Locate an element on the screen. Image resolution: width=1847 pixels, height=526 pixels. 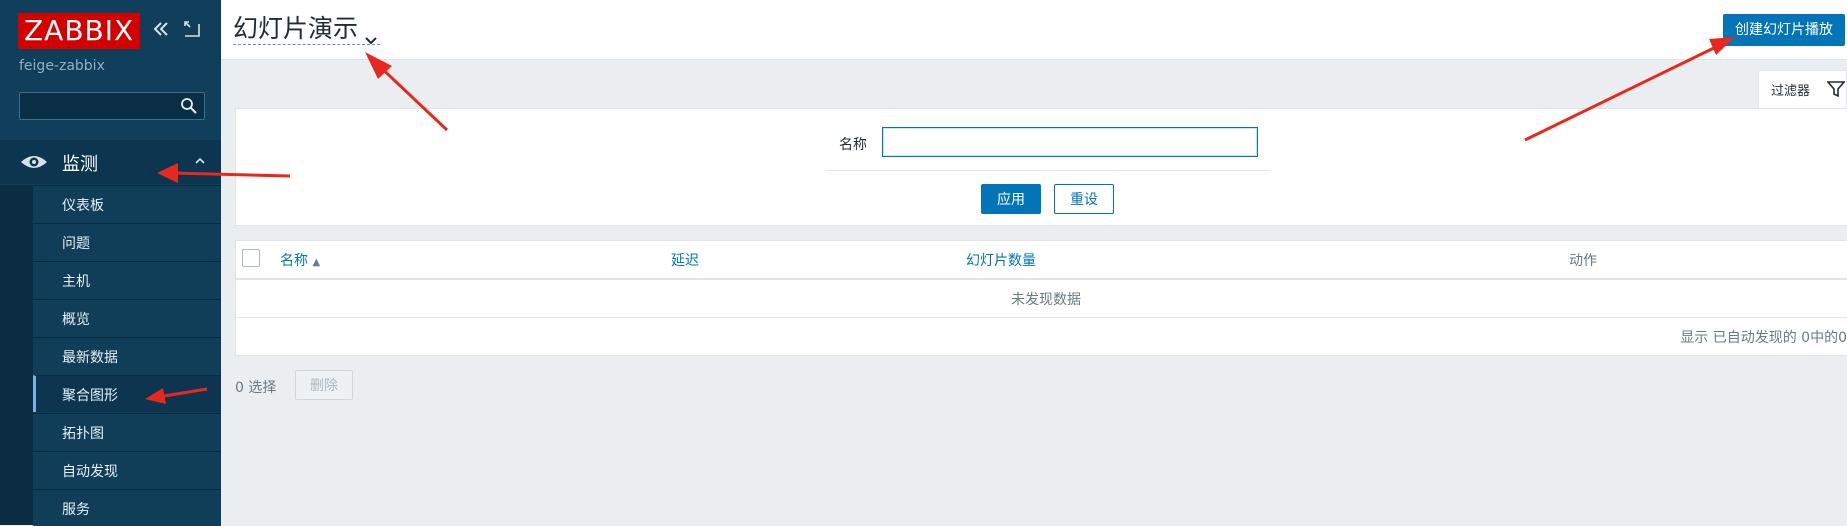
table-row-empty: 未发现数据 is located at coordinates (1041, 299).